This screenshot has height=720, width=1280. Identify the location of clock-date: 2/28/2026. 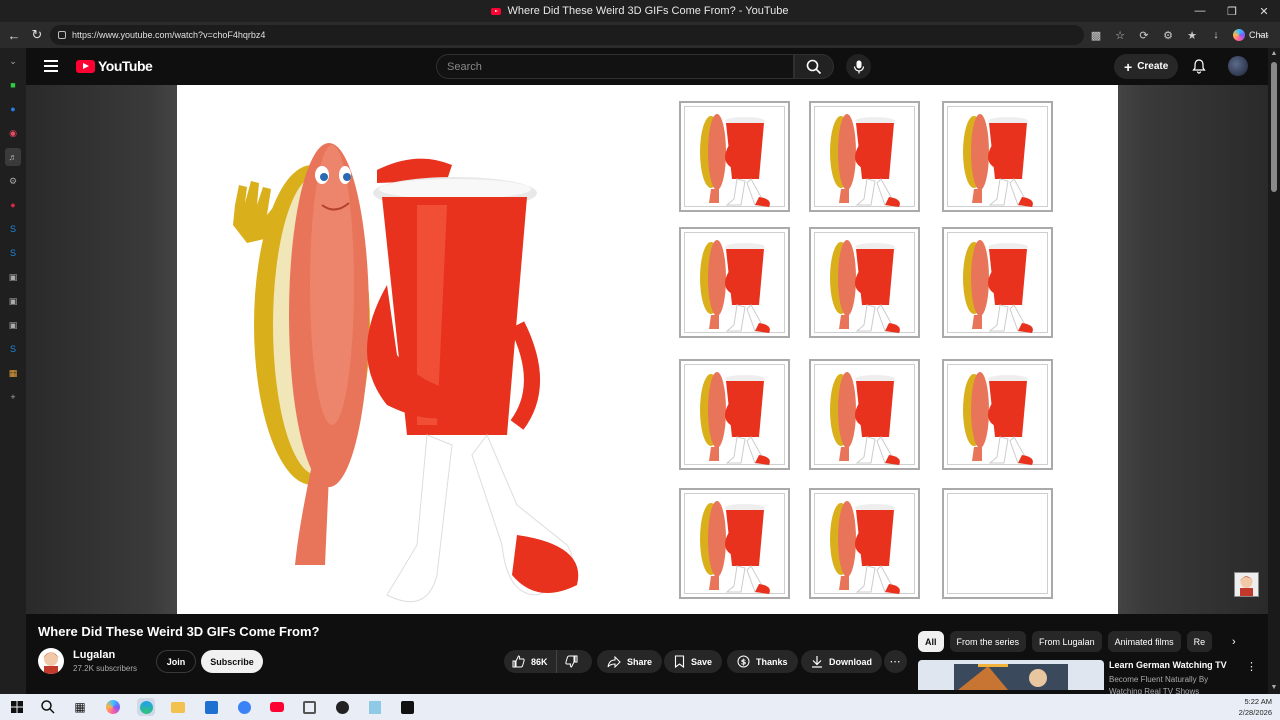
(1255, 712).